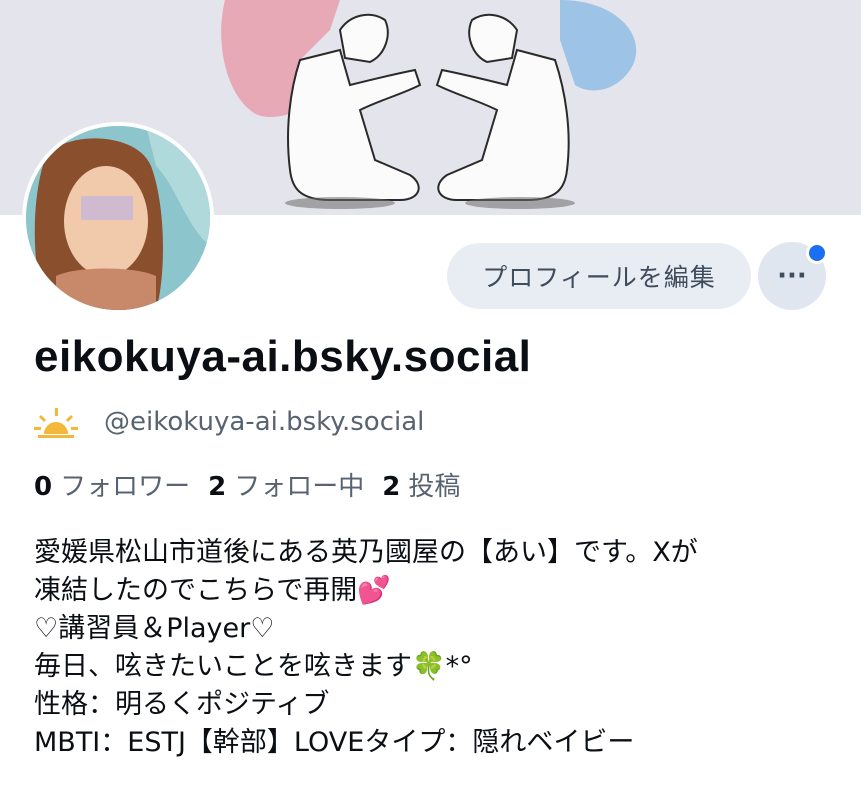 The width and height of the screenshot is (861, 800). I want to click on avatar, so click(118, 218).